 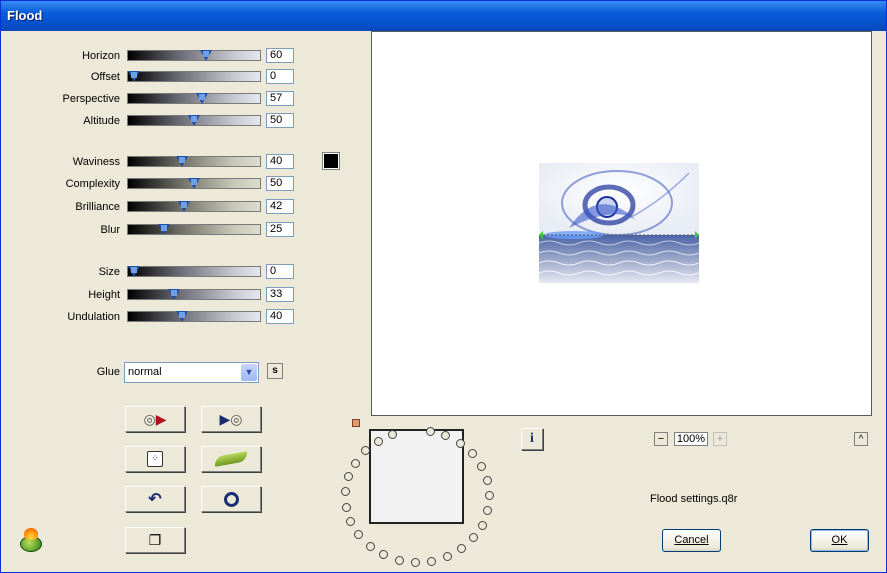 I want to click on value-field-perspective: 57, so click(x=280, y=98).